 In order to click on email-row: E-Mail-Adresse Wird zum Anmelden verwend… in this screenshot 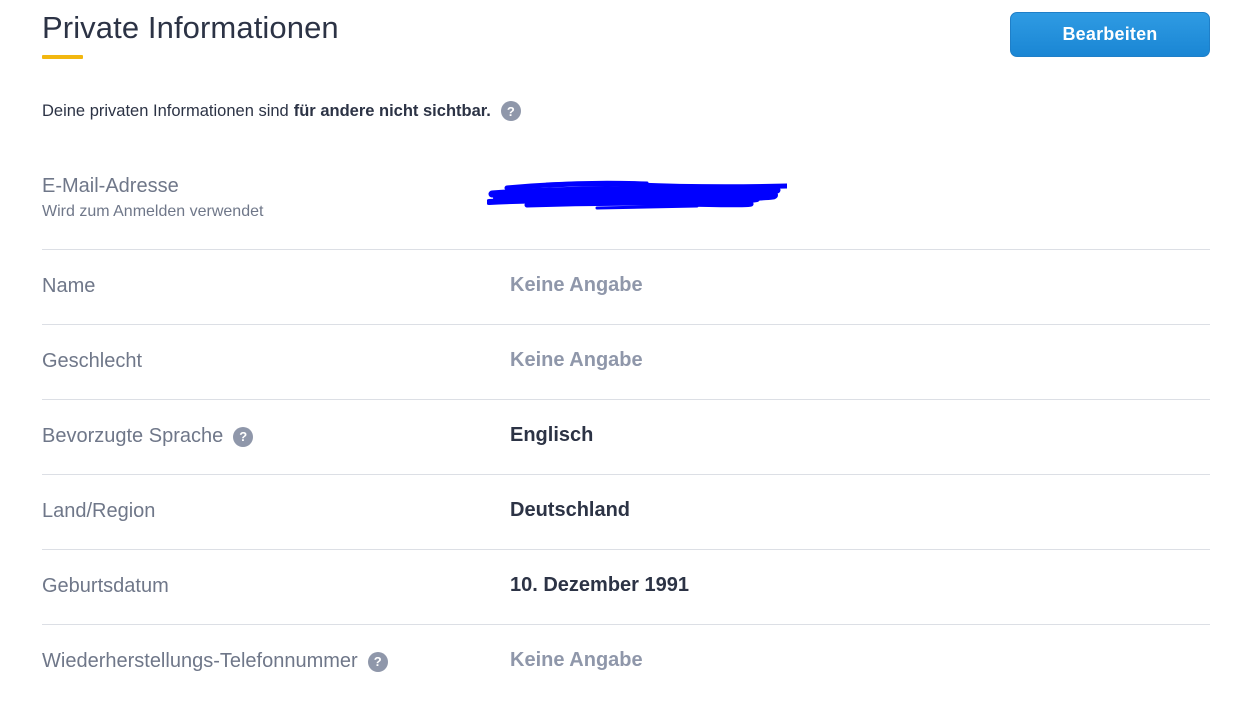, I will do `click(626, 205)`.